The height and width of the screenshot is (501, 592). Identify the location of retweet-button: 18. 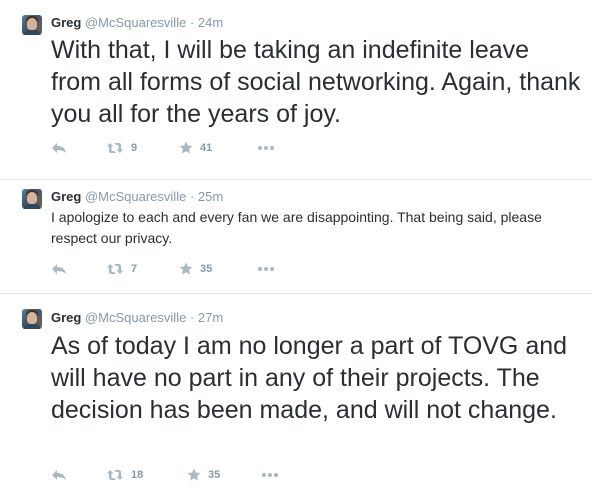
(124, 475).